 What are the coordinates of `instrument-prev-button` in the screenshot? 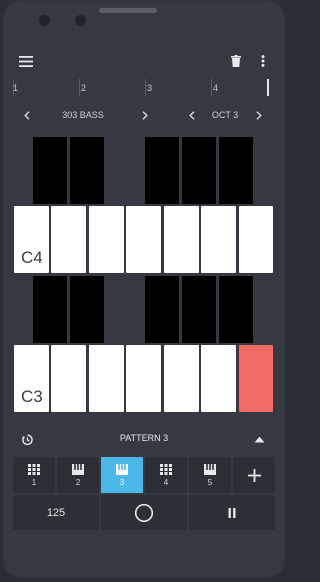 It's located at (27, 115).